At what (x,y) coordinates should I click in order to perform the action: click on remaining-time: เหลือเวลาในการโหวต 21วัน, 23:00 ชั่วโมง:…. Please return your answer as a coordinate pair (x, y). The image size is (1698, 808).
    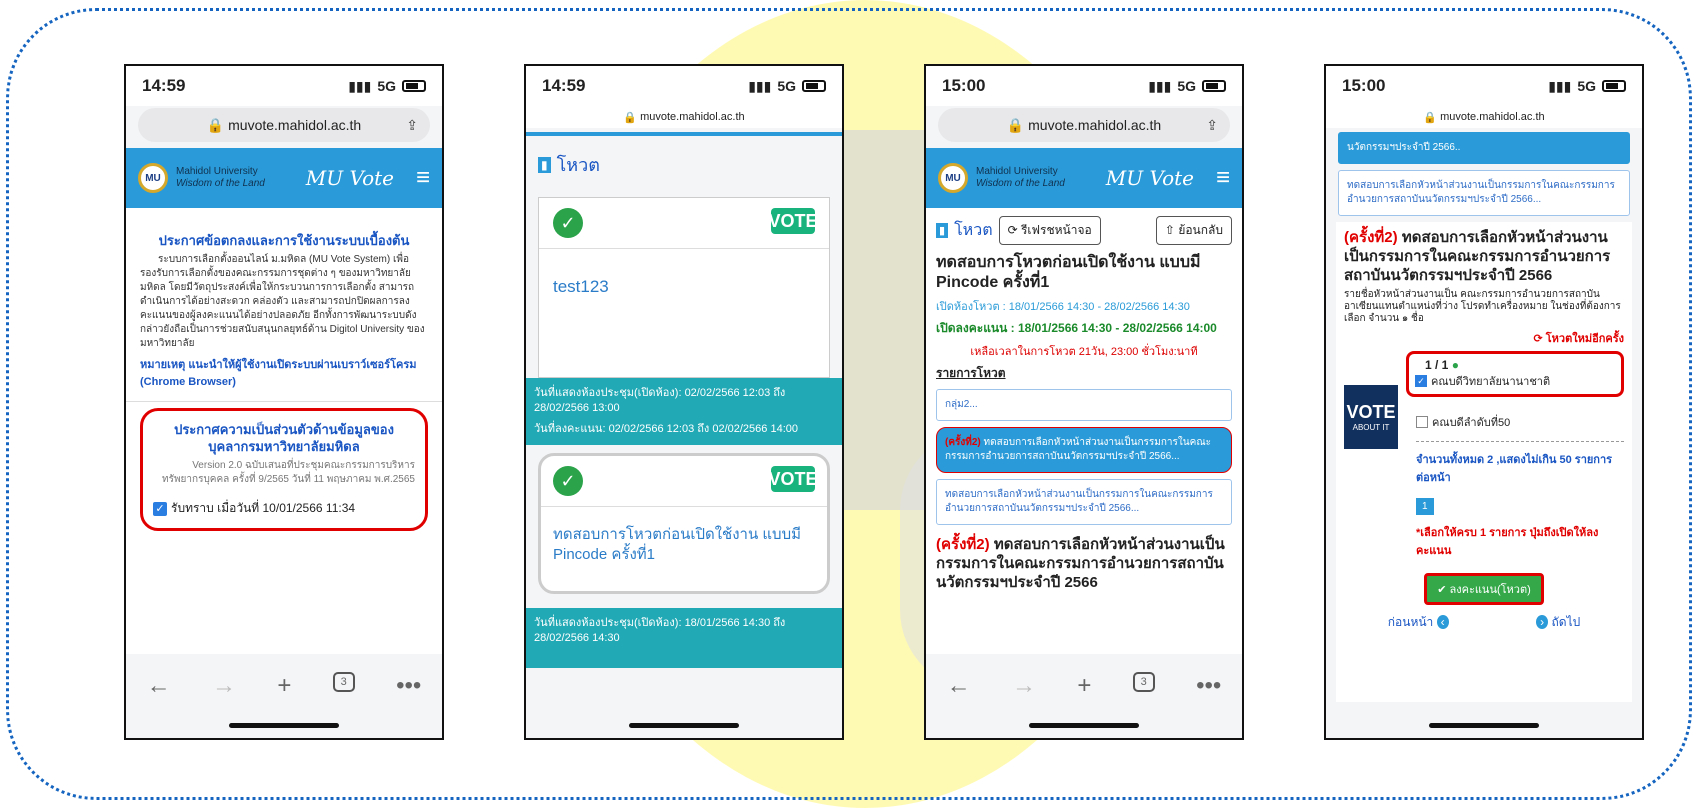
    Looking at the image, I should click on (1084, 352).